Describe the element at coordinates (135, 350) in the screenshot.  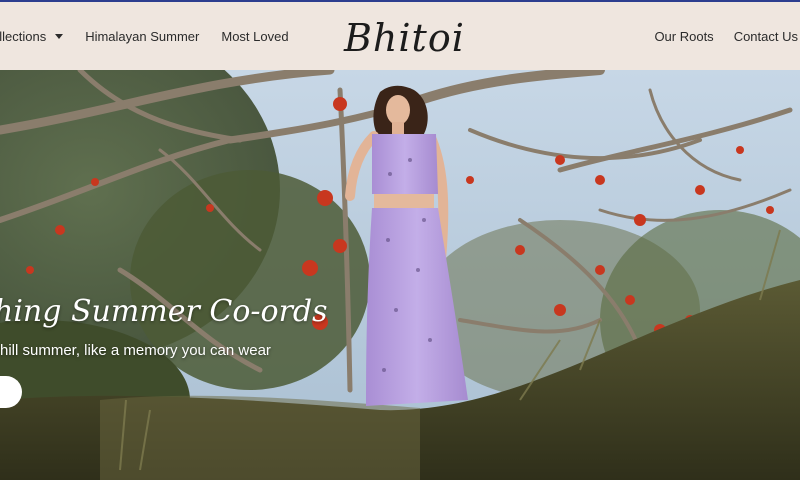
I see `hero-subtitle: hill summer, like a memory you can wear` at that location.